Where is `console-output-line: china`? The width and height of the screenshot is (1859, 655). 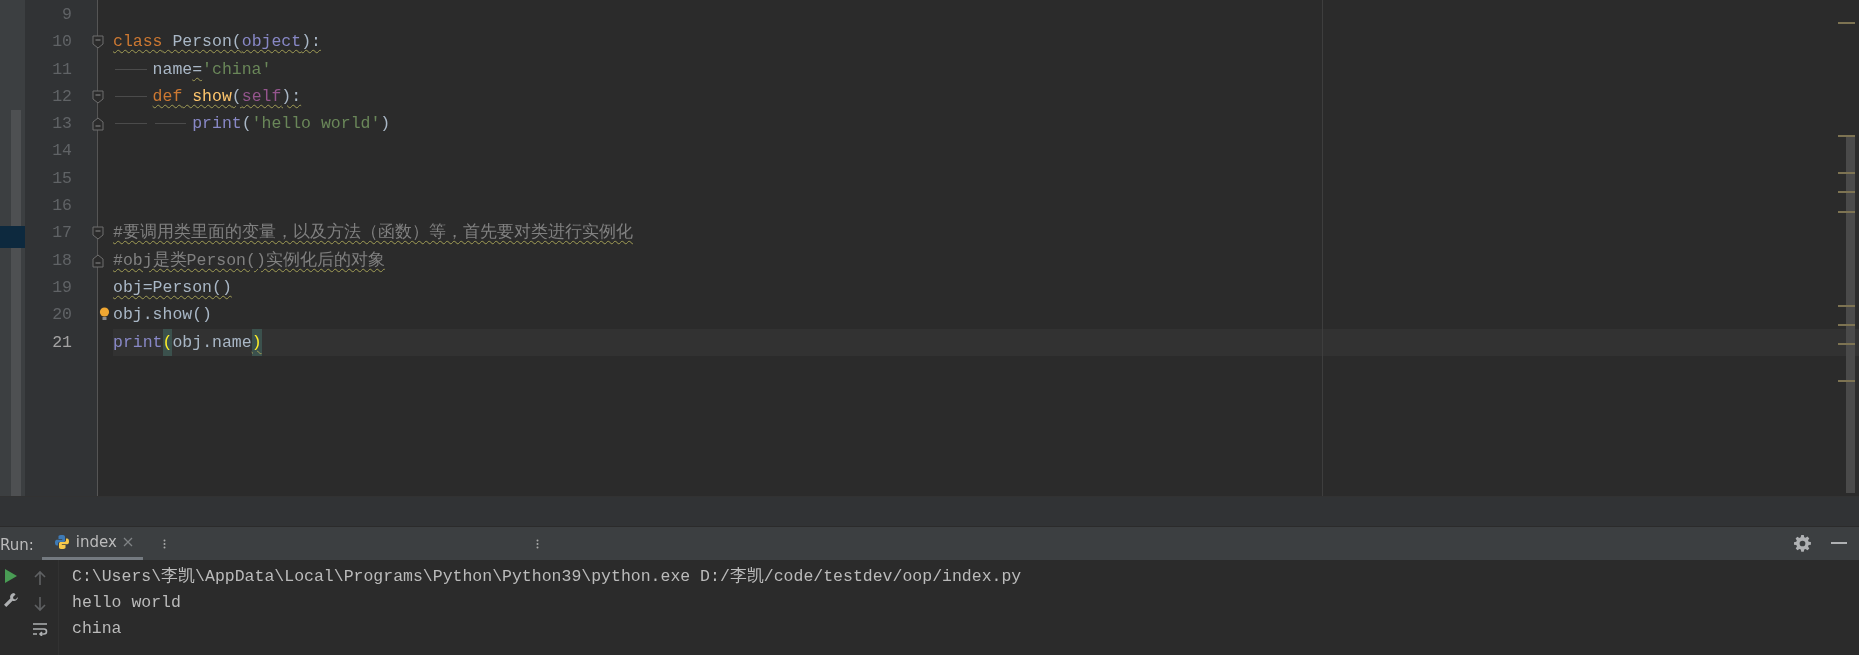 console-output-line: china is located at coordinates (97, 629).